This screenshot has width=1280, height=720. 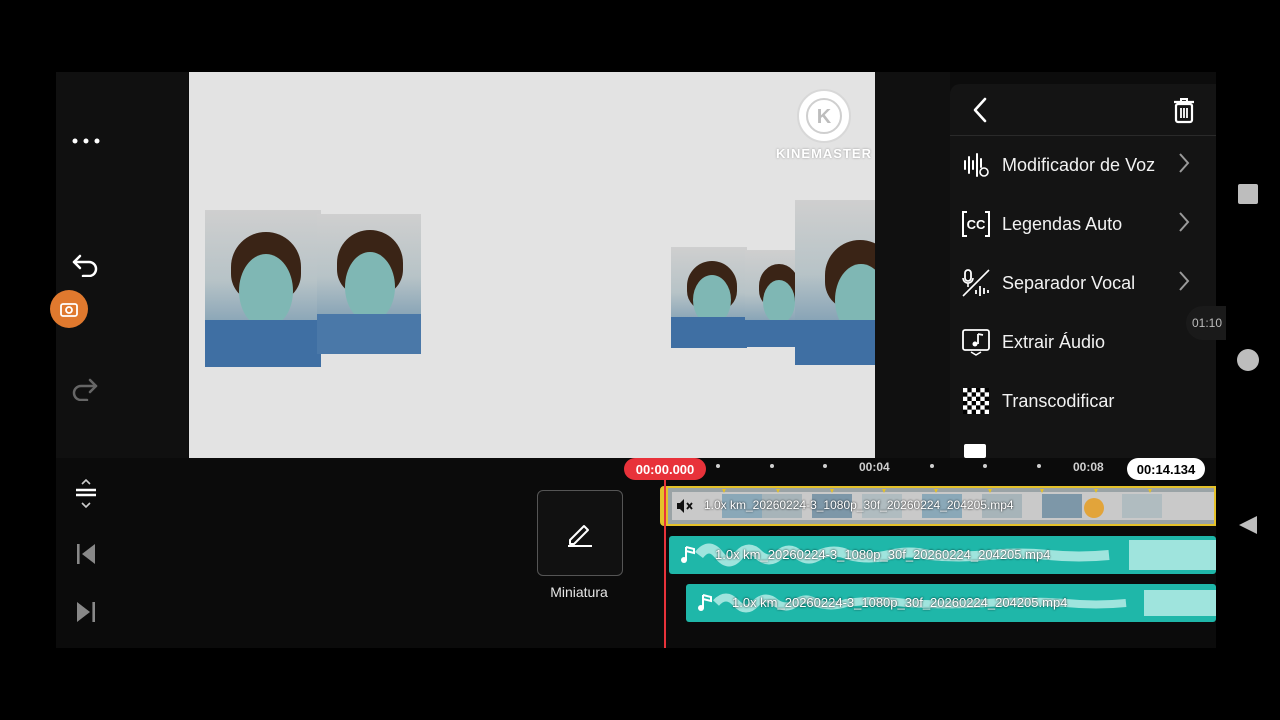 What do you see at coordinates (976, 165) in the screenshot?
I see `voice-modifier-icon` at bounding box center [976, 165].